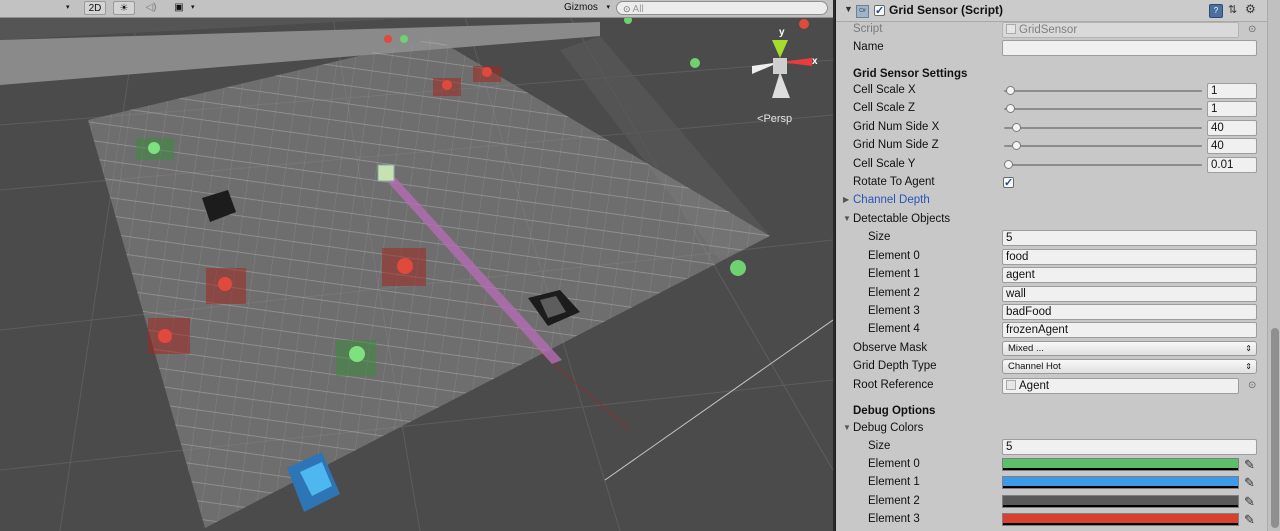  I want to click on grid-num-side-z-slider-thumb, so click(1016, 145).